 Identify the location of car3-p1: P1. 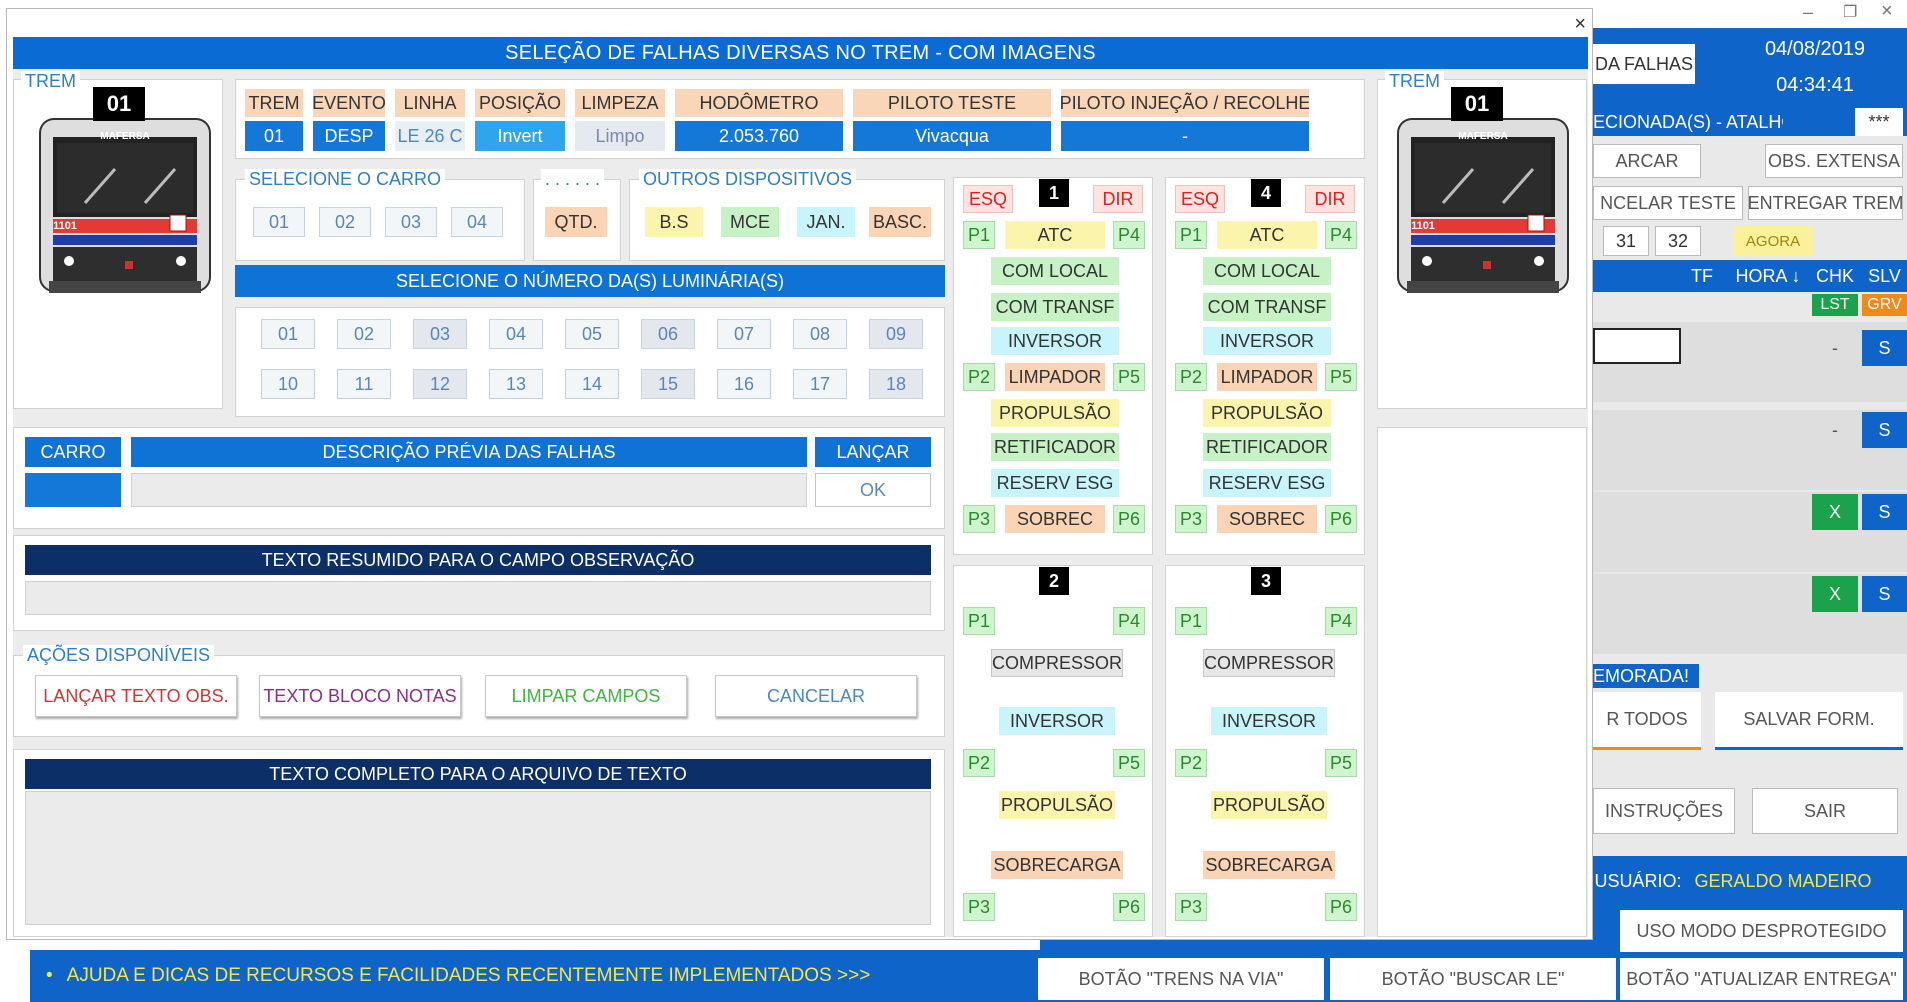
(1191, 621).